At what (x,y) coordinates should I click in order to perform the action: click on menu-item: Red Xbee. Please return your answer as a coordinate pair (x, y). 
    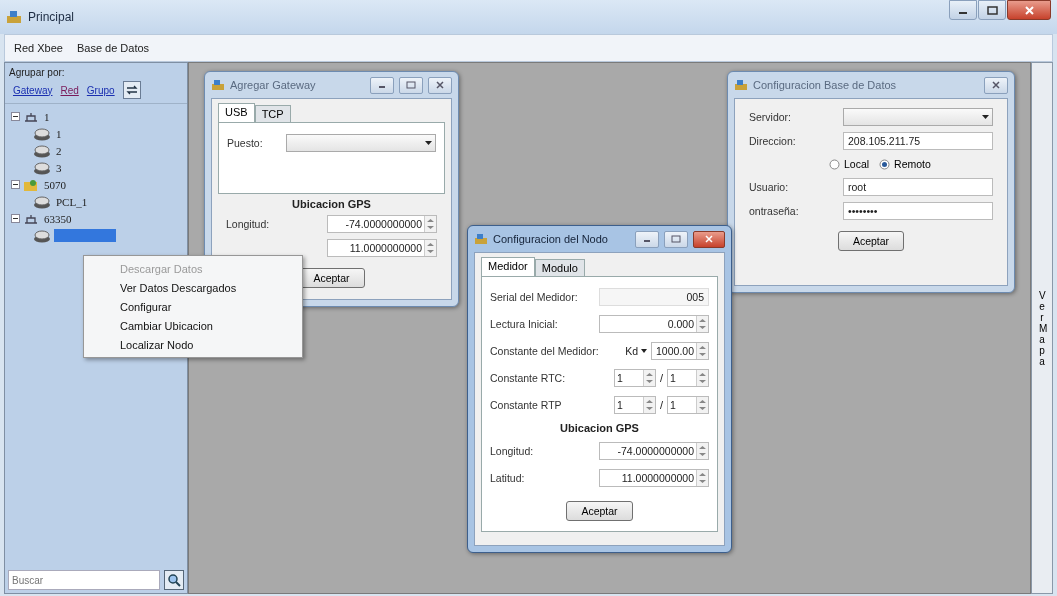
    Looking at the image, I should click on (38, 48).